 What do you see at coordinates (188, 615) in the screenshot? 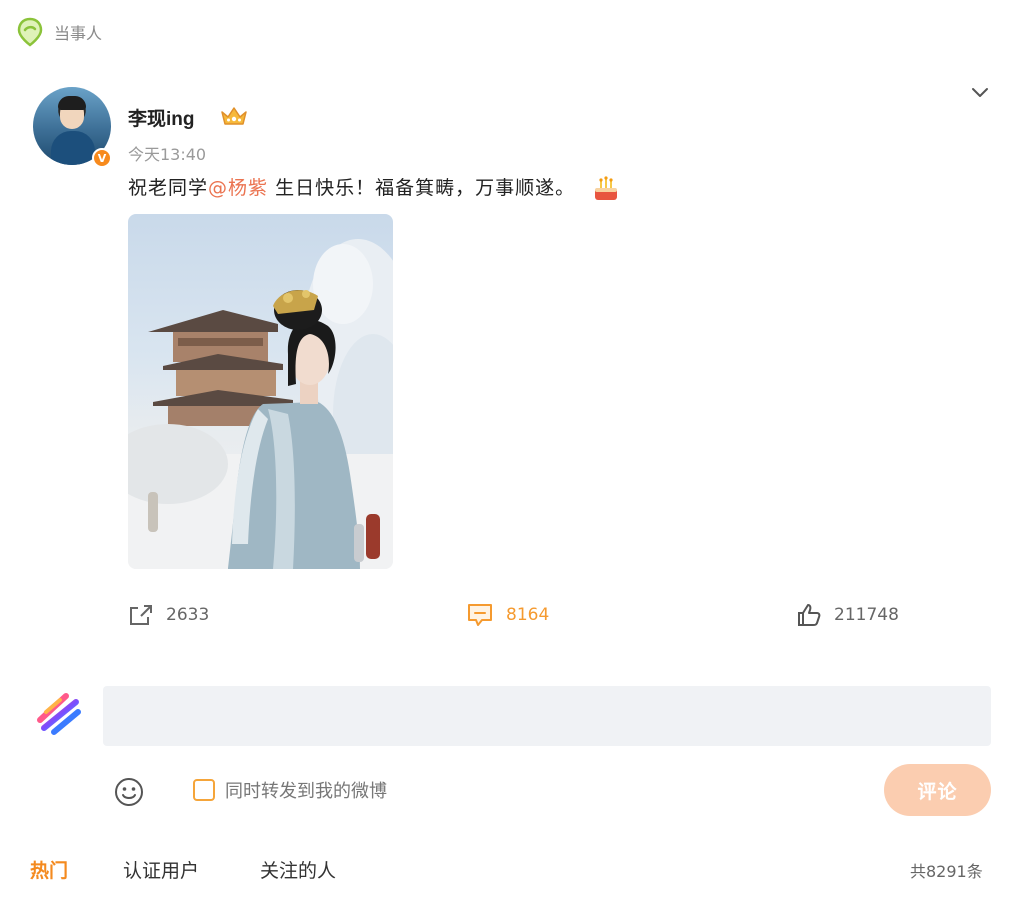
I see `share-count: 2633` at bounding box center [188, 615].